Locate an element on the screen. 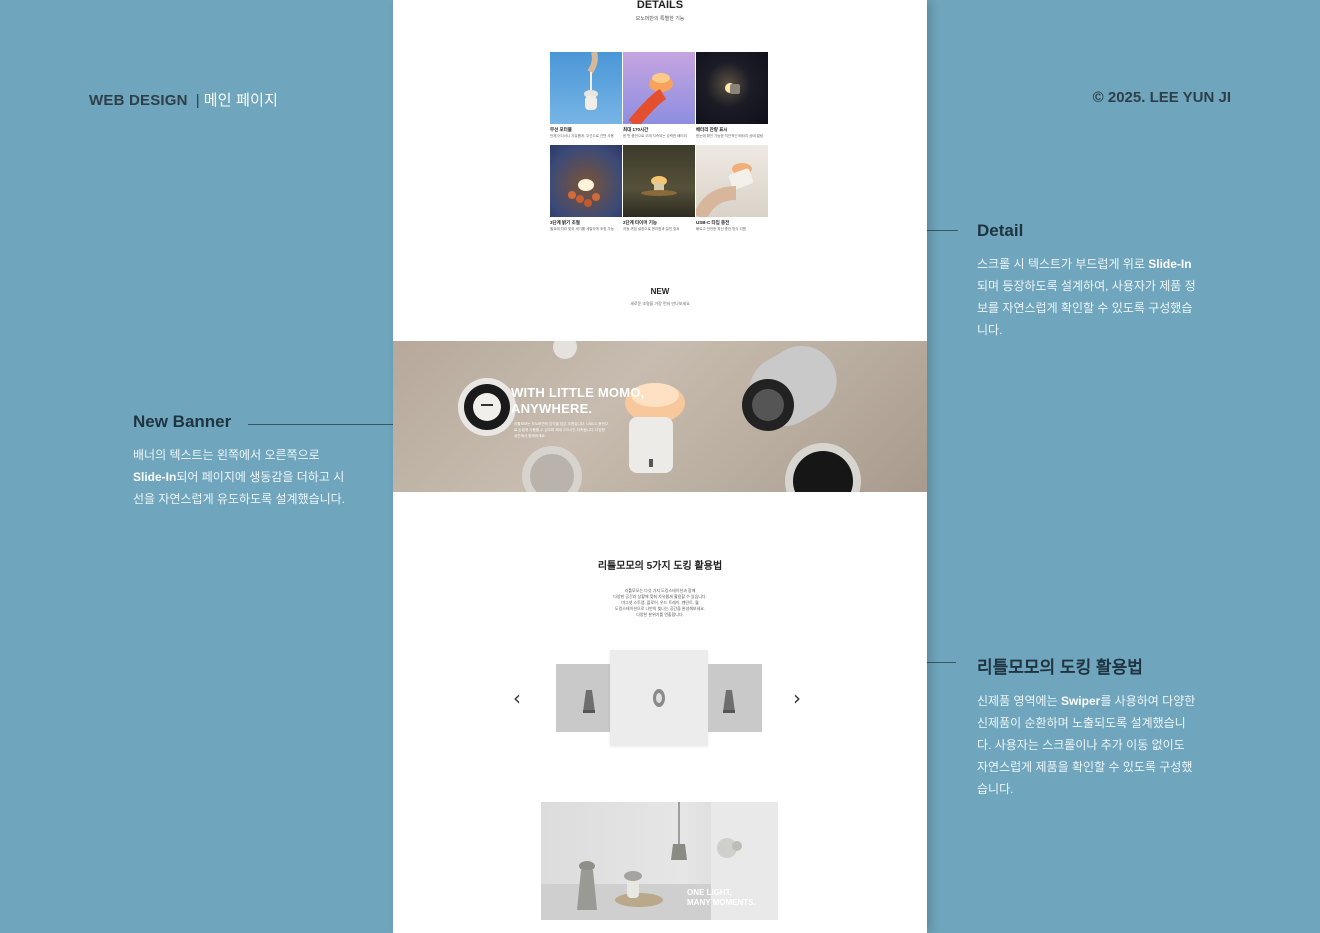 This screenshot has height=933, width=1320. grid-item: 배터리 잔량 표시 한눈에 확인 가능한 직관적인 배터리 상태 알림 is located at coordinates (732, 95).